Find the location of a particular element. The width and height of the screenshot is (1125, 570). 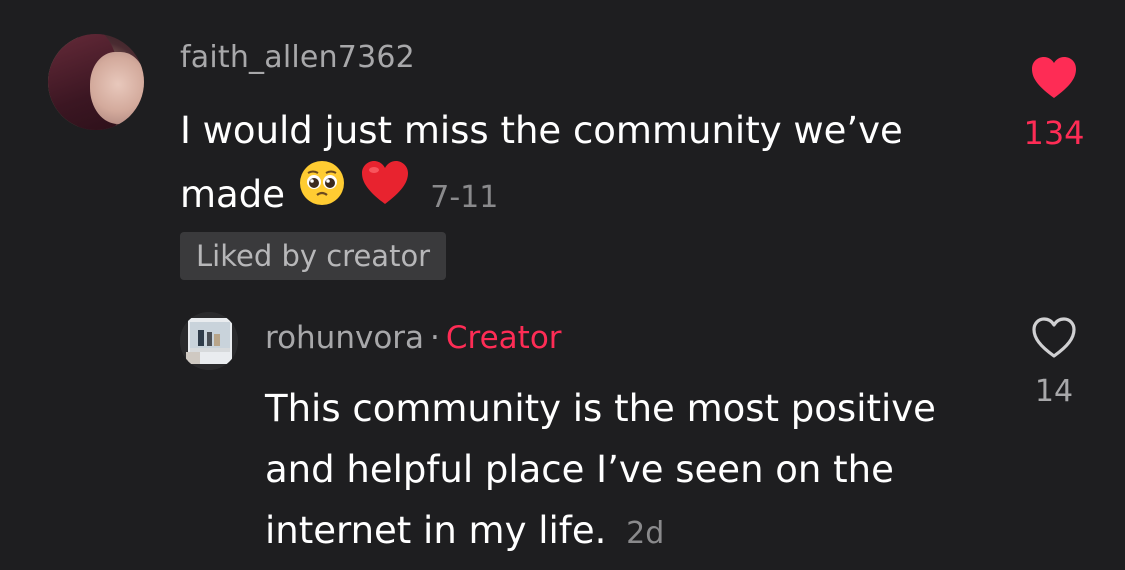

avatar is located at coordinates (96, 82).